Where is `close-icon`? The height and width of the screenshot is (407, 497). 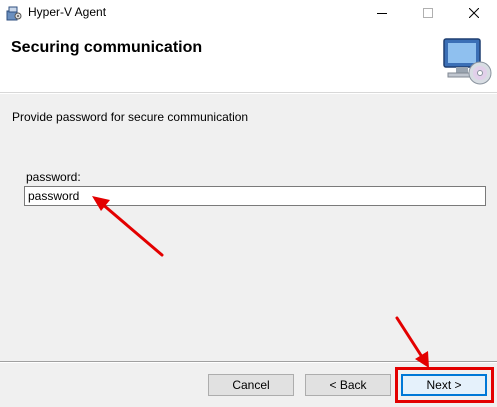
close-icon is located at coordinates (474, 12).